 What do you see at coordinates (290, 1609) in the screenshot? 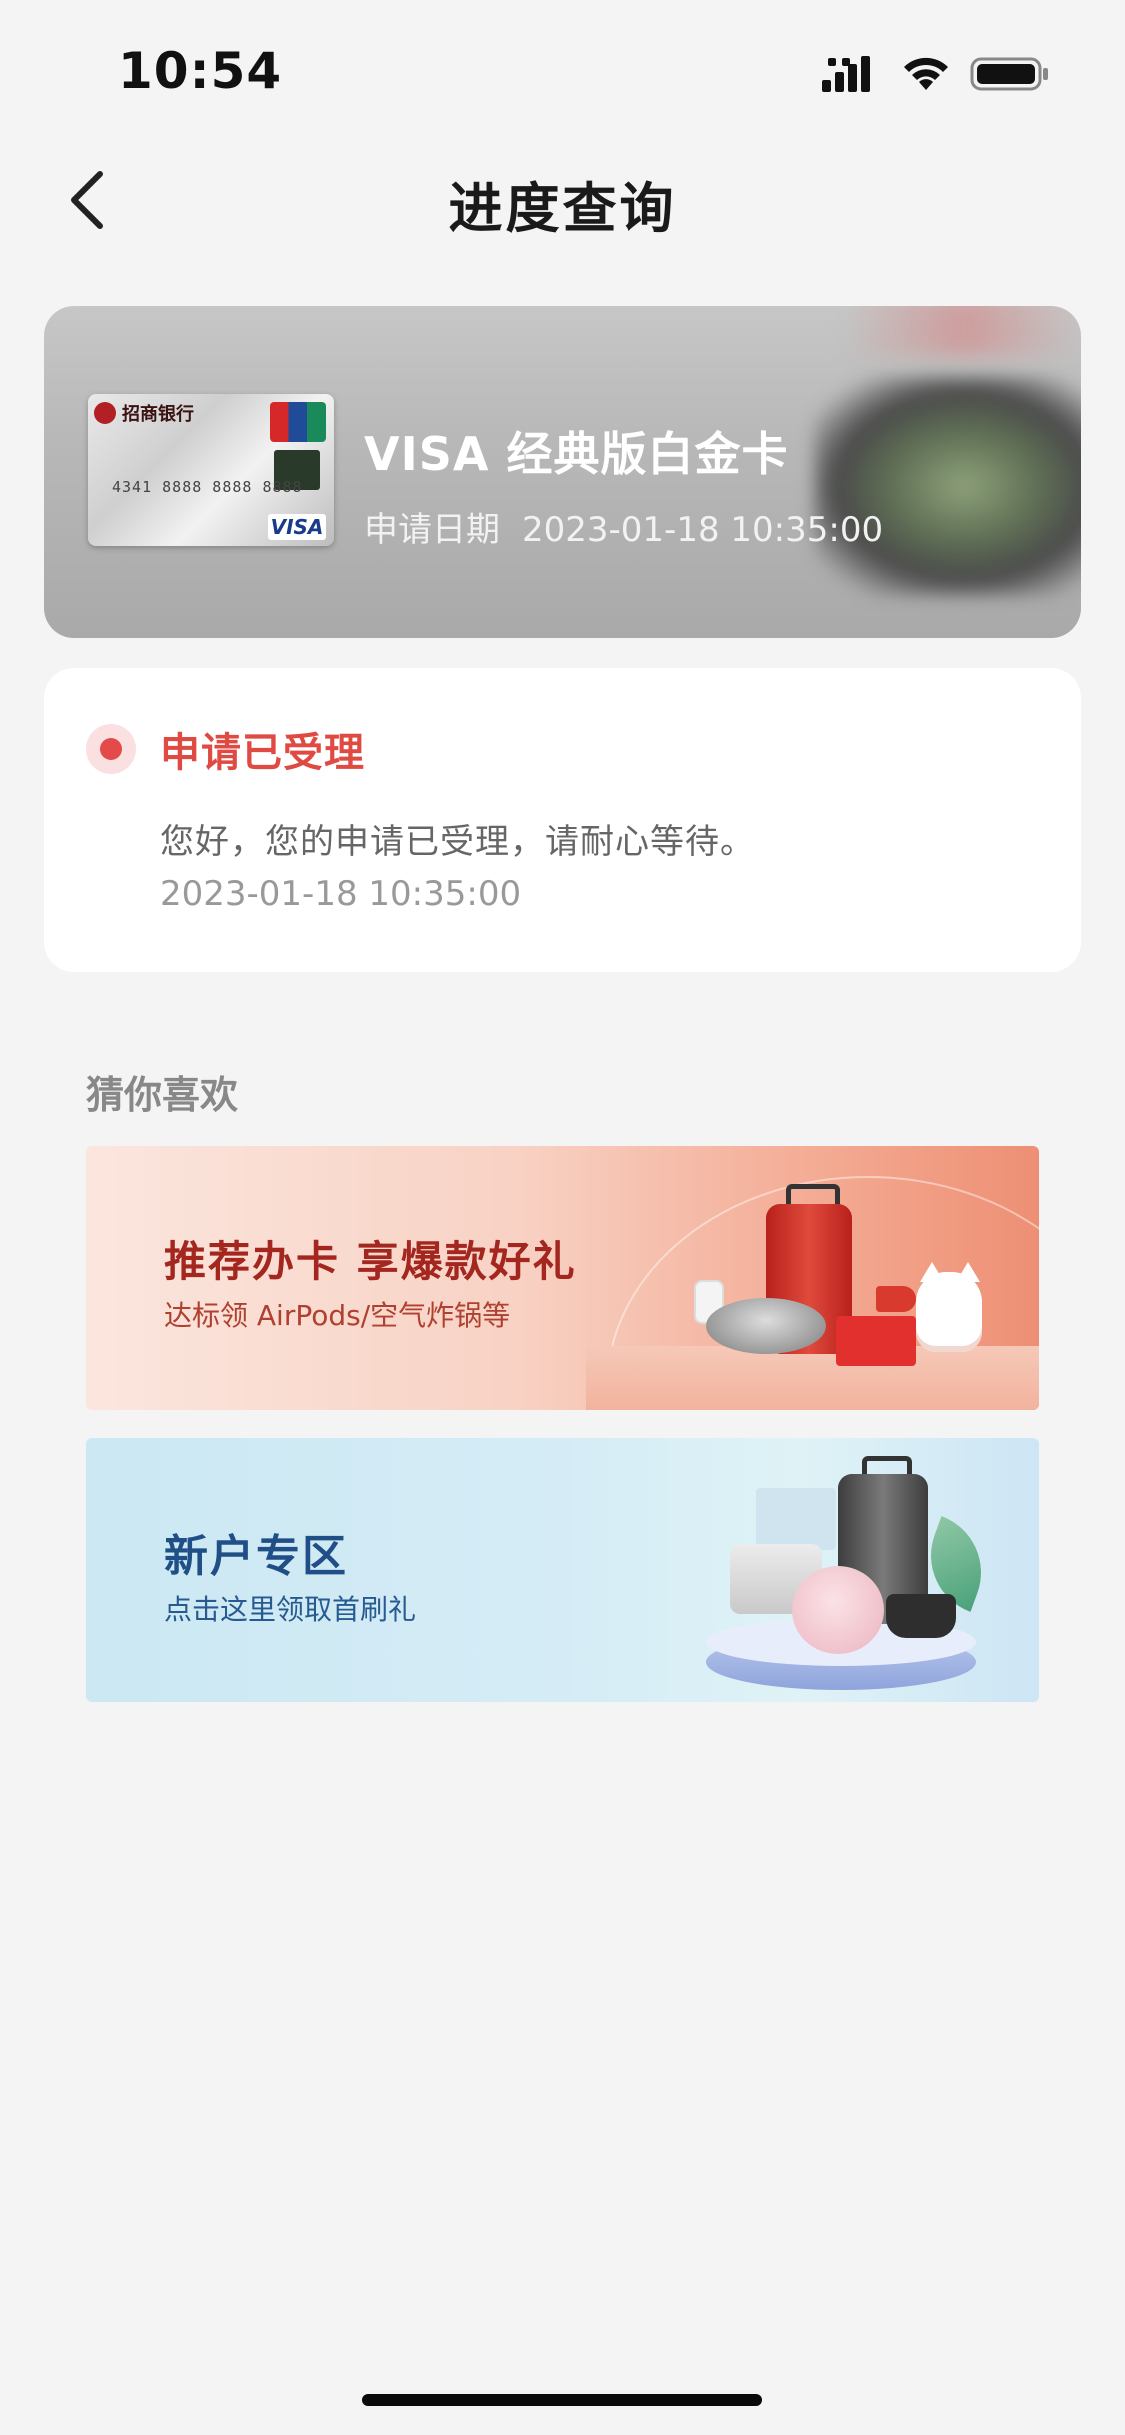
I see `banner-subtitle: 点击这里领取首刷礼` at bounding box center [290, 1609].